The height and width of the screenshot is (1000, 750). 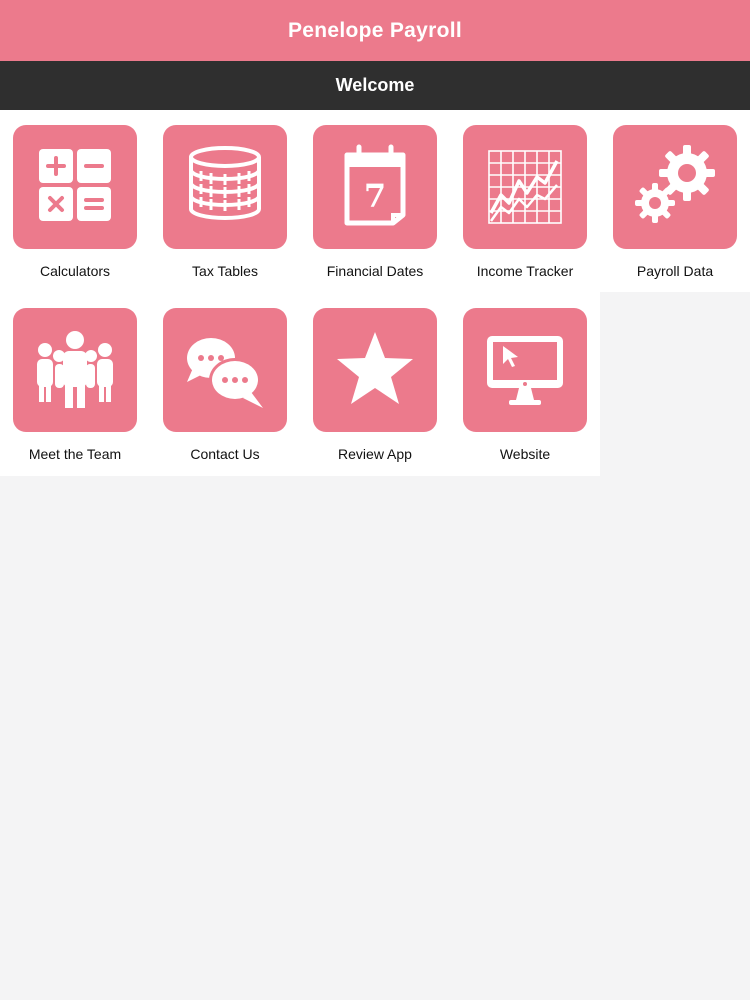 I want to click on welcome-title: Welcome, so click(x=375, y=85).